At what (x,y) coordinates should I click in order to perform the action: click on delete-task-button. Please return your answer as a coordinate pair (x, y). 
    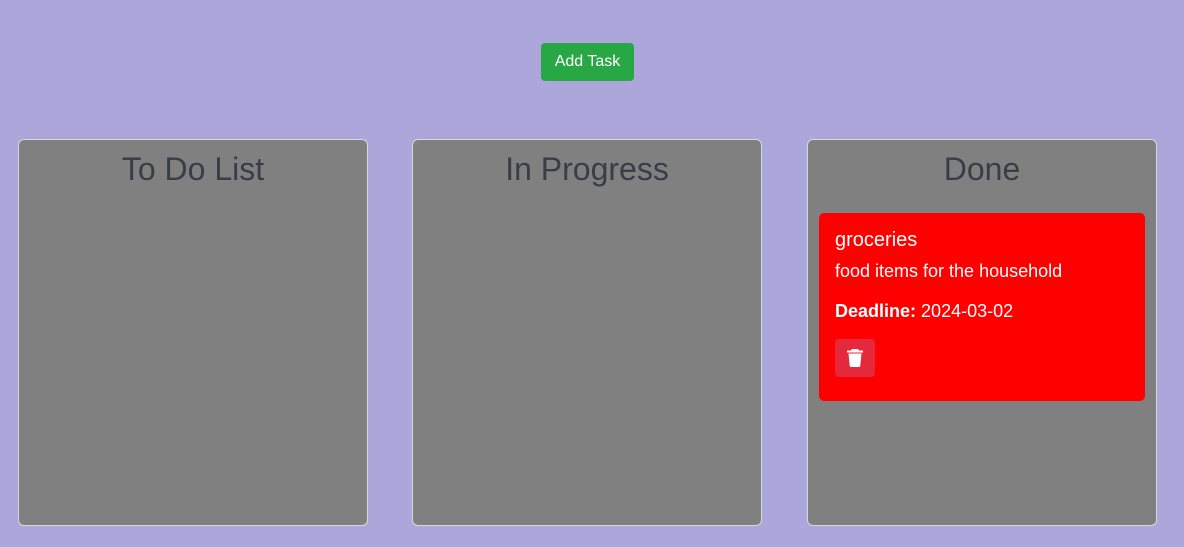
    Looking at the image, I should click on (855, 358).